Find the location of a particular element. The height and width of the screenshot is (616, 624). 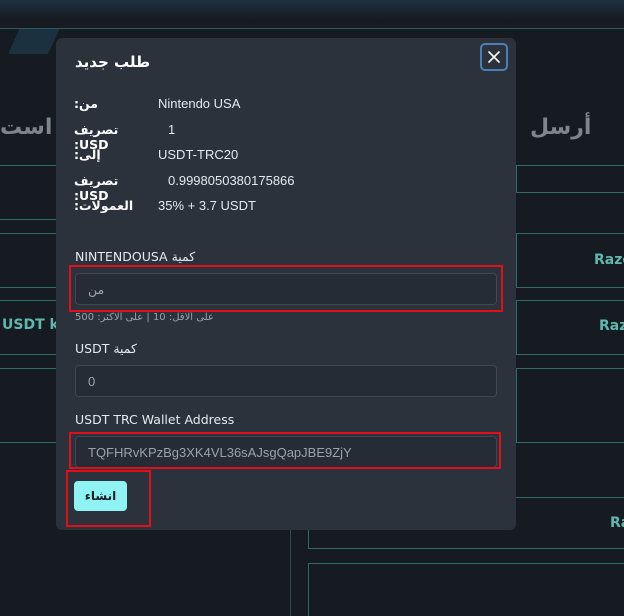

amount-to-label: USDT كمية is located at coordinates (106, 348).